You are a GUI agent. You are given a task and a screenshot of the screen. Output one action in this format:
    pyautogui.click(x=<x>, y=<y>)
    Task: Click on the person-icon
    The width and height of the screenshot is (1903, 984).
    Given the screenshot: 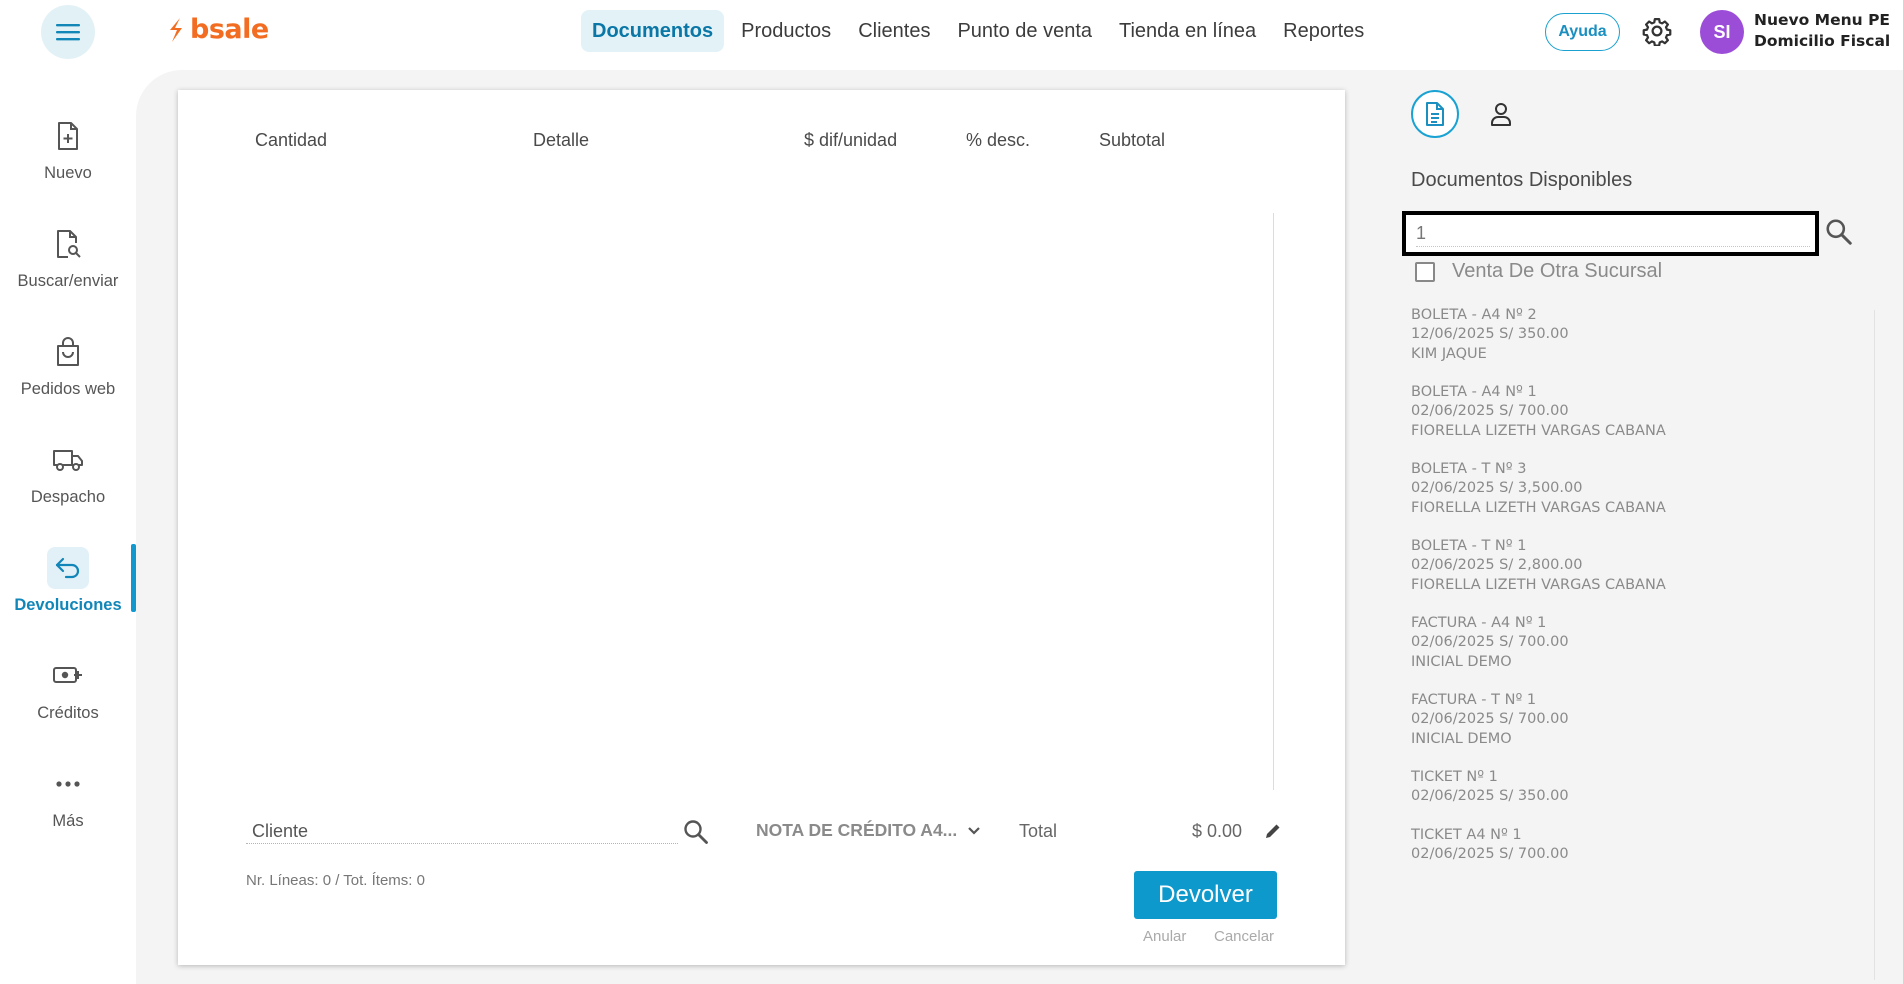 What is the action you would take?
    pyautogui.click(x=1501, y=114)
    